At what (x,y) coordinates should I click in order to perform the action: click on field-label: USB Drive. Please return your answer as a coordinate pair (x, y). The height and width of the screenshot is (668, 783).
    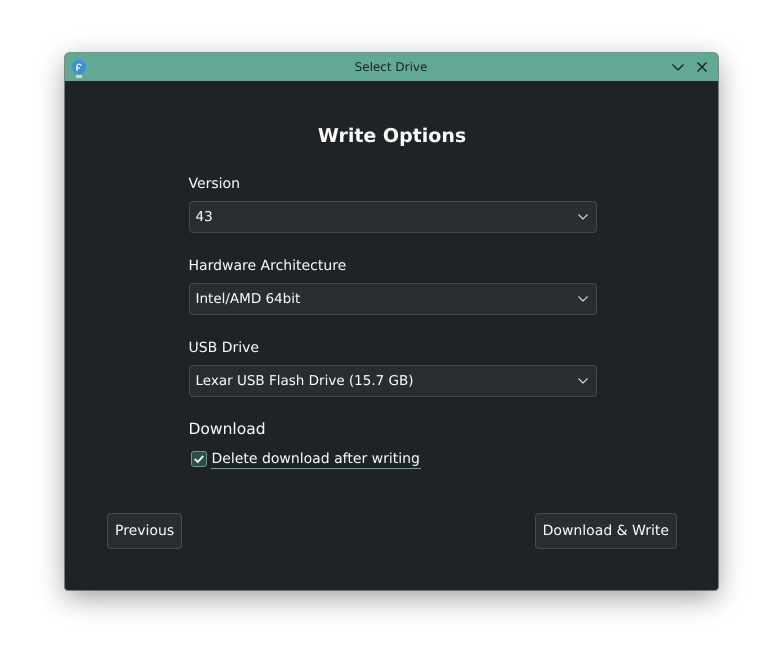
    Looking at the image, I should click on (224, 348).